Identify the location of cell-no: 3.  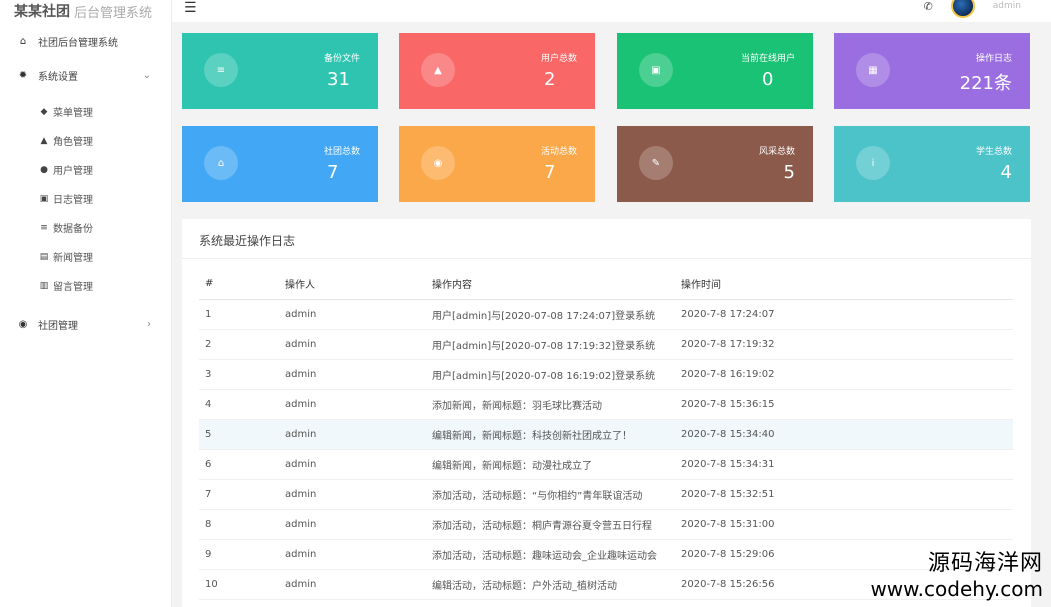
(242, 374).